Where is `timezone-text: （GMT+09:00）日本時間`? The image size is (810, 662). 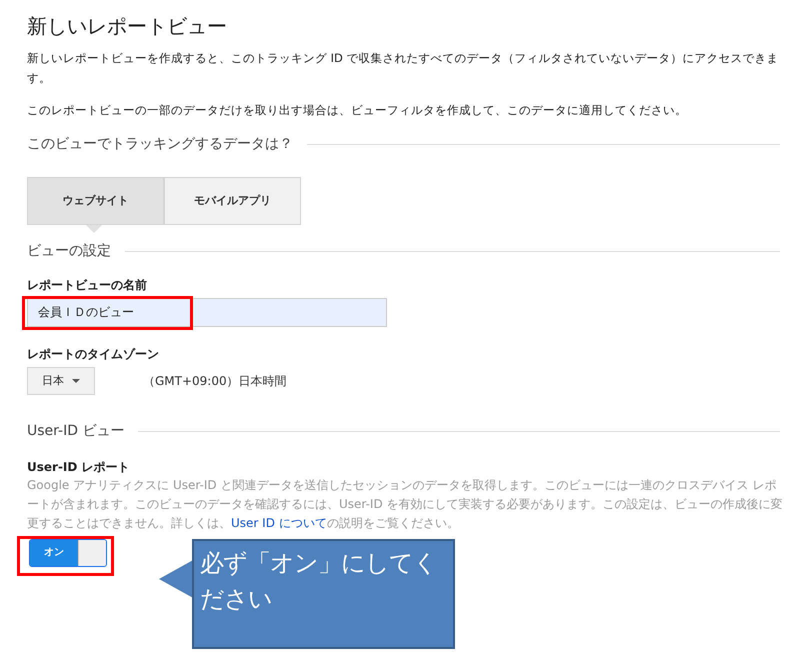
timezone-text: （GMT+09:00）日本時間 is located at coordinates (215, 381).